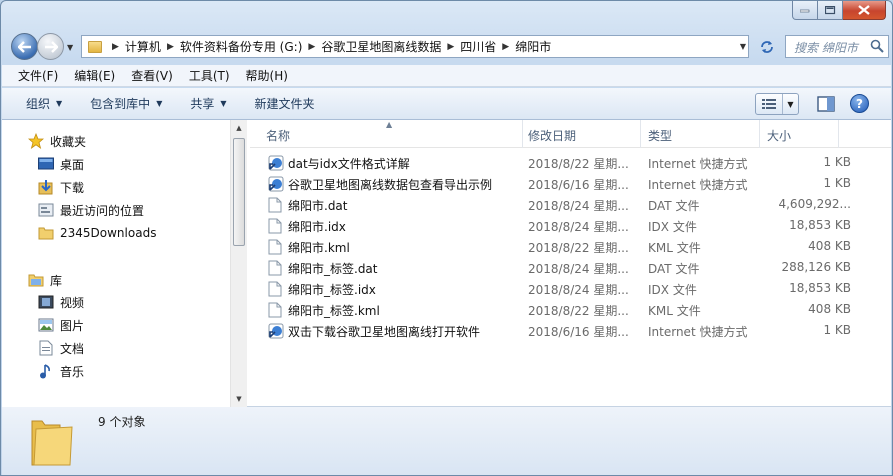 This screenshot has width=893, height=476. I want to click on file-name: 绵阳市_标签.kml, so click(334, 310).